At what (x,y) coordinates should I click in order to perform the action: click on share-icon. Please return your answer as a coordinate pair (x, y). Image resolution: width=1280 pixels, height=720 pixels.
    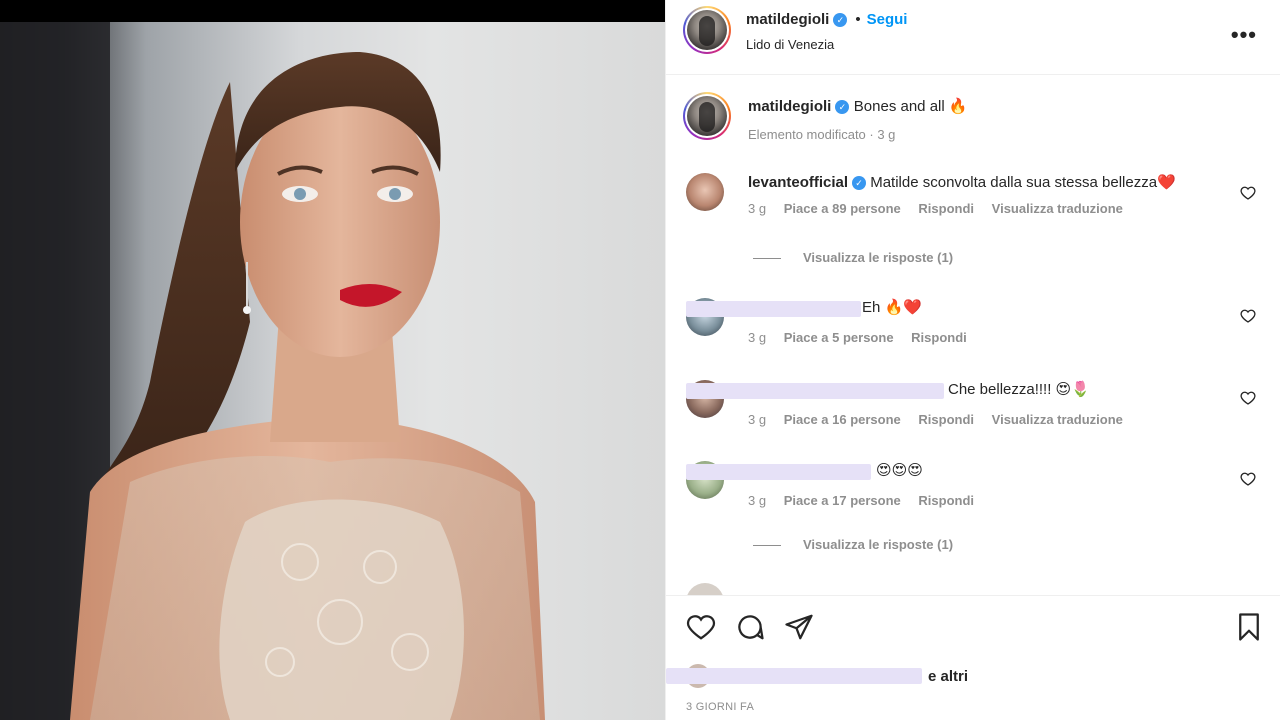
    Looking at the image, I should click on (799, 629).